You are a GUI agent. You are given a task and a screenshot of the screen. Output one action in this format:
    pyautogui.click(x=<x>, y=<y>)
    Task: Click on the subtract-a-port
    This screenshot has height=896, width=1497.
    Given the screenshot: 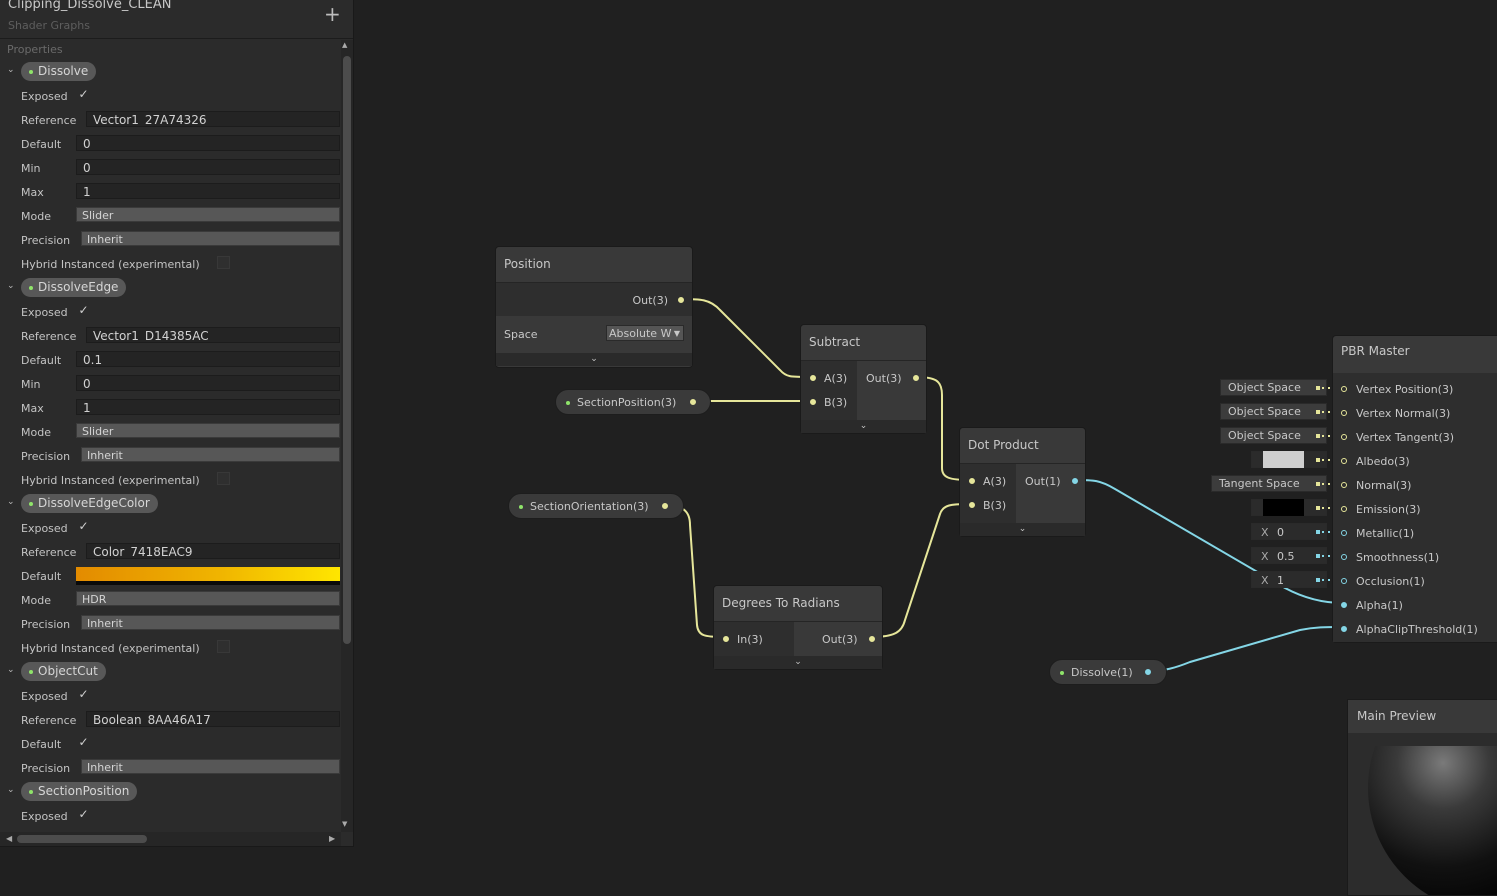 What is the action you would take?
    pyautogui.click(x=813, y=378)
    